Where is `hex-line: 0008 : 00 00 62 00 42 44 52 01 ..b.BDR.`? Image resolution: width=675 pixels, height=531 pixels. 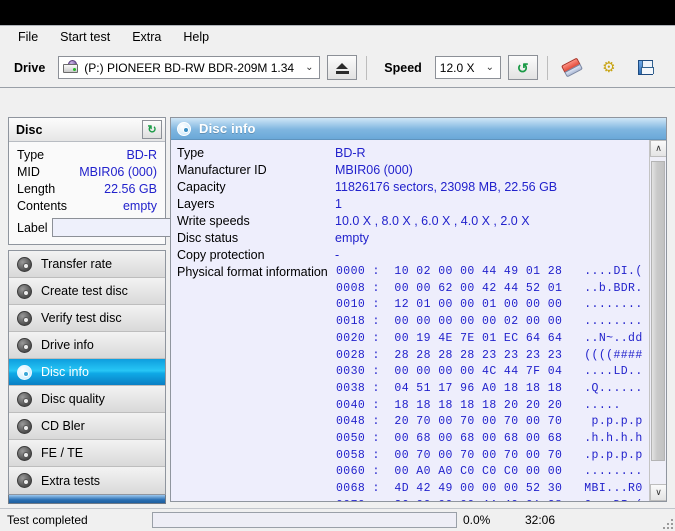 hex-line: 0008 : 00 00 62 00 42 44 52 01 ..b.BDR. is located at coordinates (489, 288).